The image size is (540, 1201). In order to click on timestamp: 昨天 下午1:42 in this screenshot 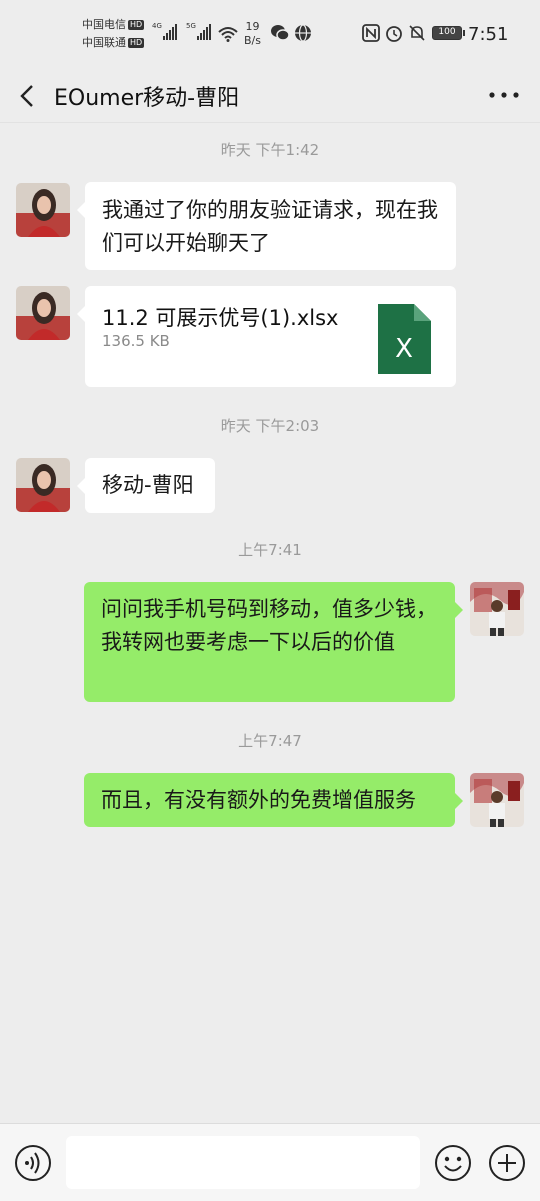, I will do `click(270, 150)`.